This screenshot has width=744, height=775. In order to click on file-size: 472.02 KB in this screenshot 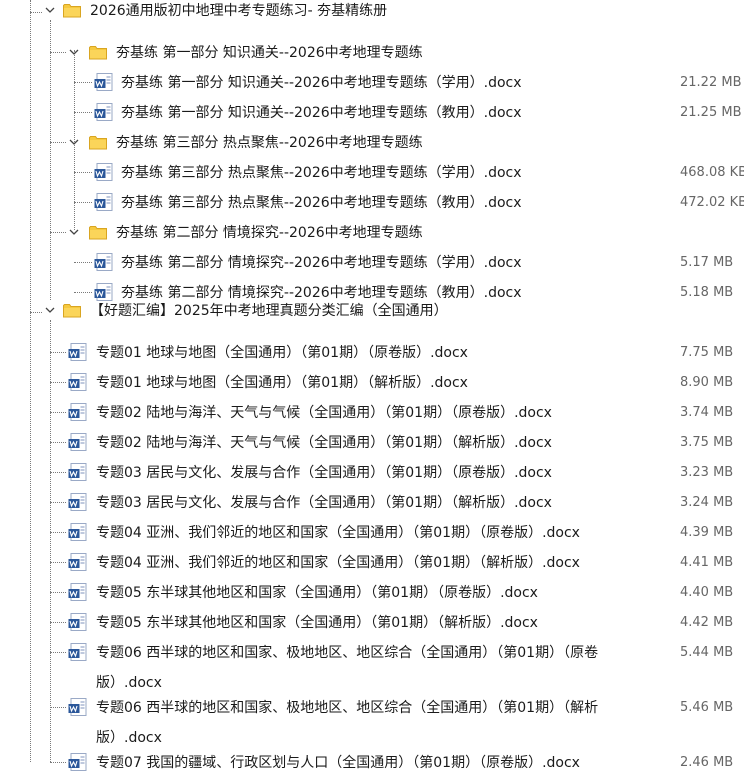, I will do `click(712, 202)`.